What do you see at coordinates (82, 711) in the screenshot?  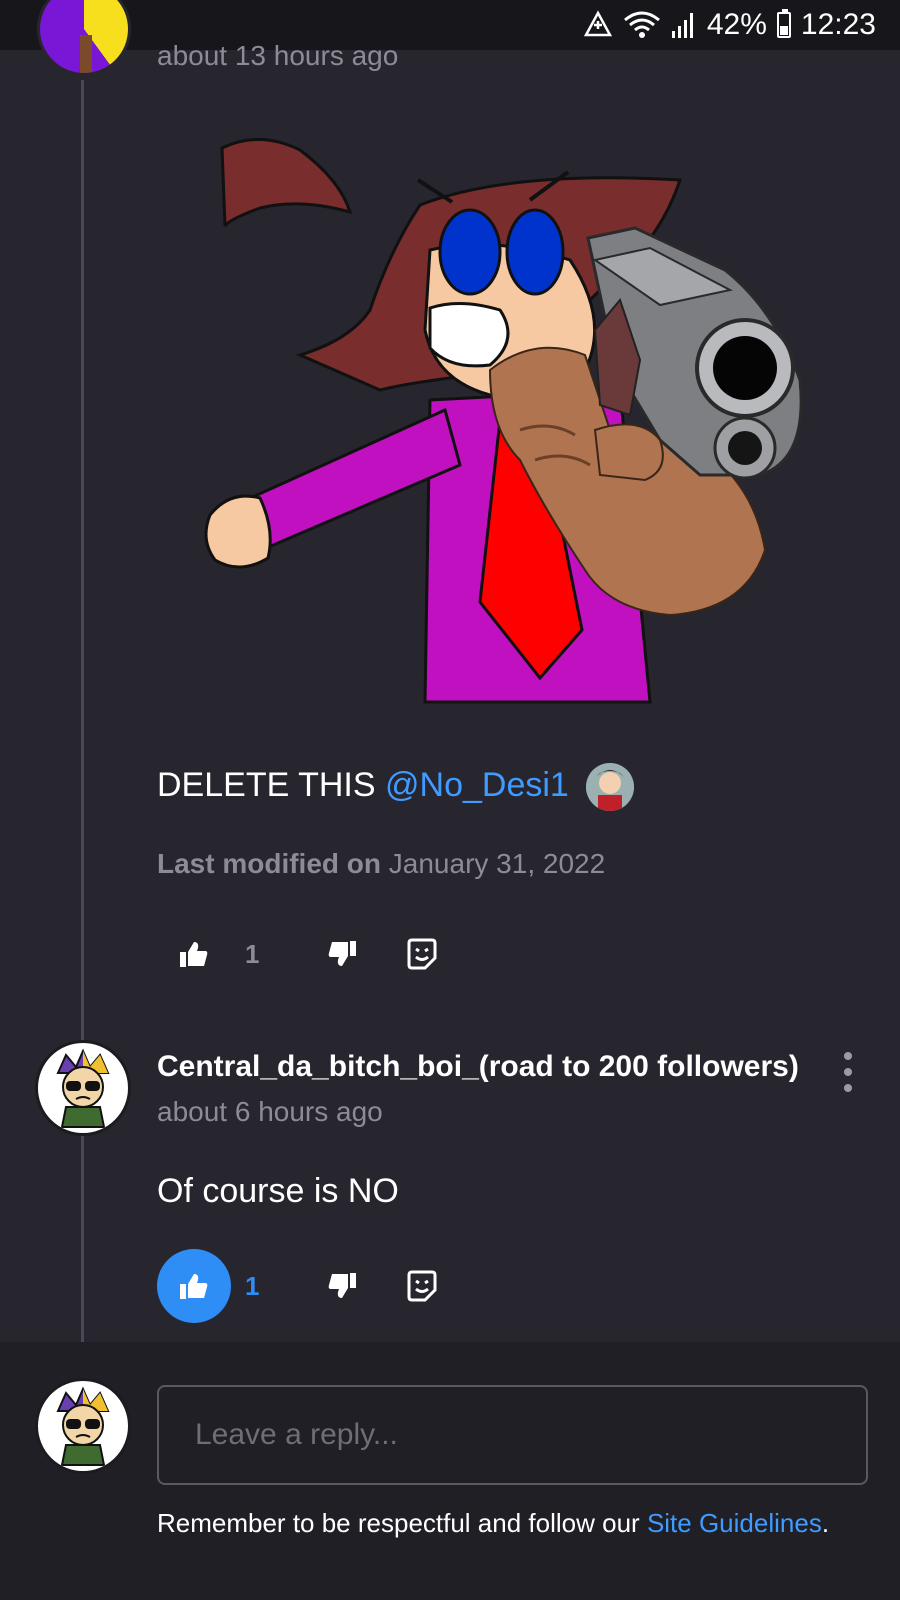 I see `thread-line` at bounding box center [82, 711].